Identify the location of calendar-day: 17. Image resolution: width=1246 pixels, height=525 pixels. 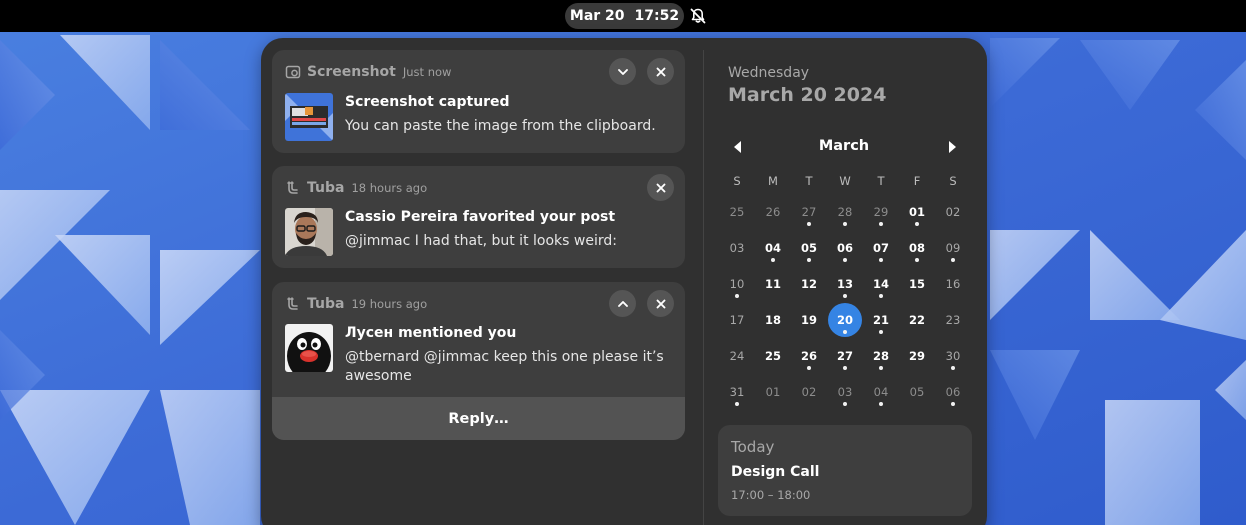
(737, 320).